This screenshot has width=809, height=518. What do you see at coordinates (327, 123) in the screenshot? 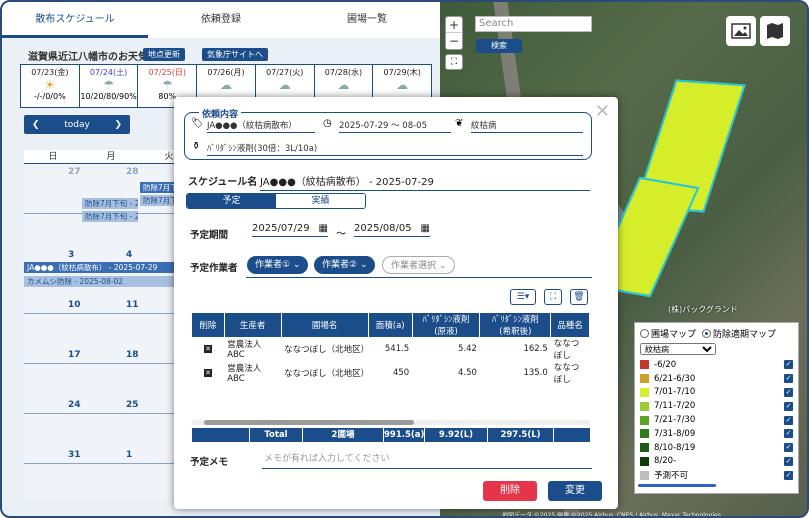
I see `clock-icon: ◷` at bounding box center [327, 123].